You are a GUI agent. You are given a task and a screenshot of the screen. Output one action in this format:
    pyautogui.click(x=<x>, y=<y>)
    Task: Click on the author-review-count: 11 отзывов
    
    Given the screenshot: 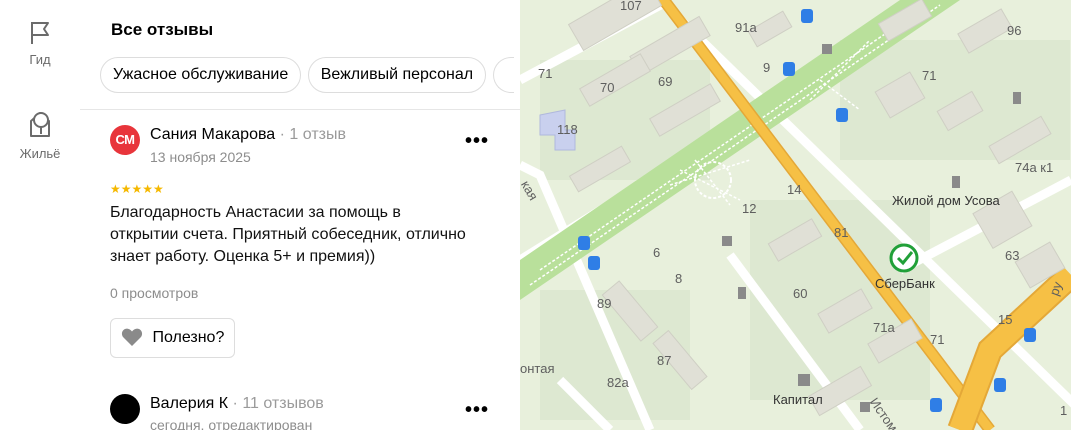 What is the action you would take?
    pyautogui.click(x=283, y=403)
    